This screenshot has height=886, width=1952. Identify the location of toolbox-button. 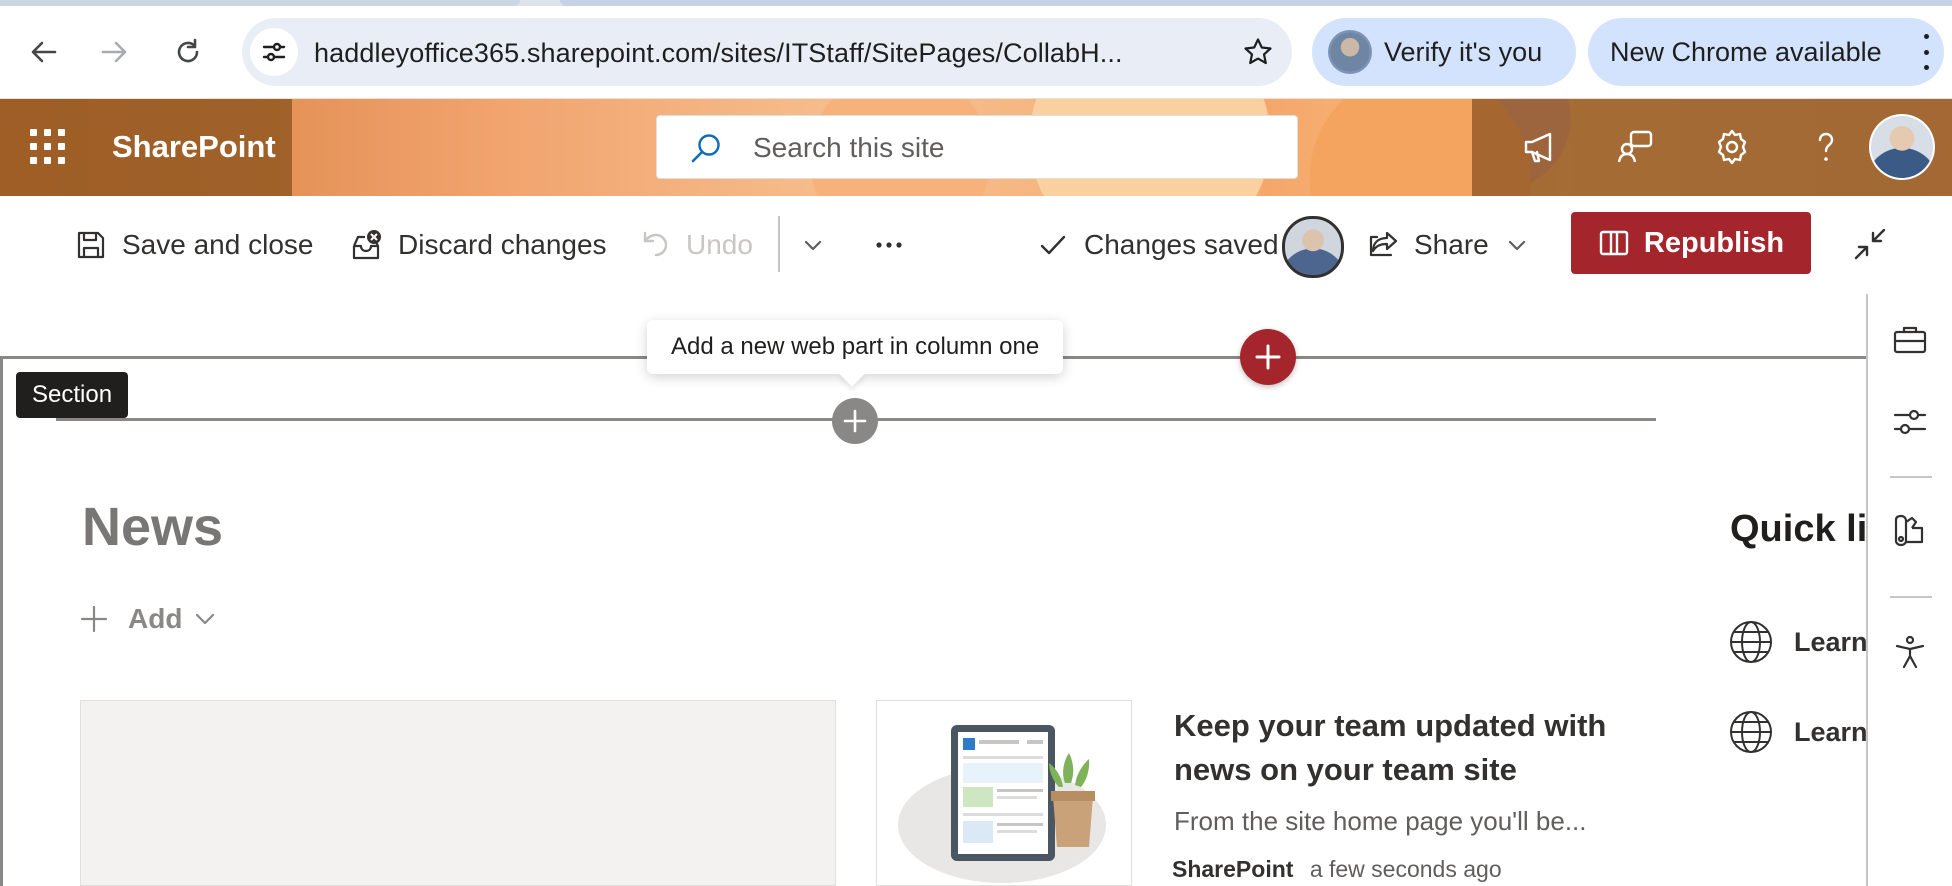
(1910, 340).